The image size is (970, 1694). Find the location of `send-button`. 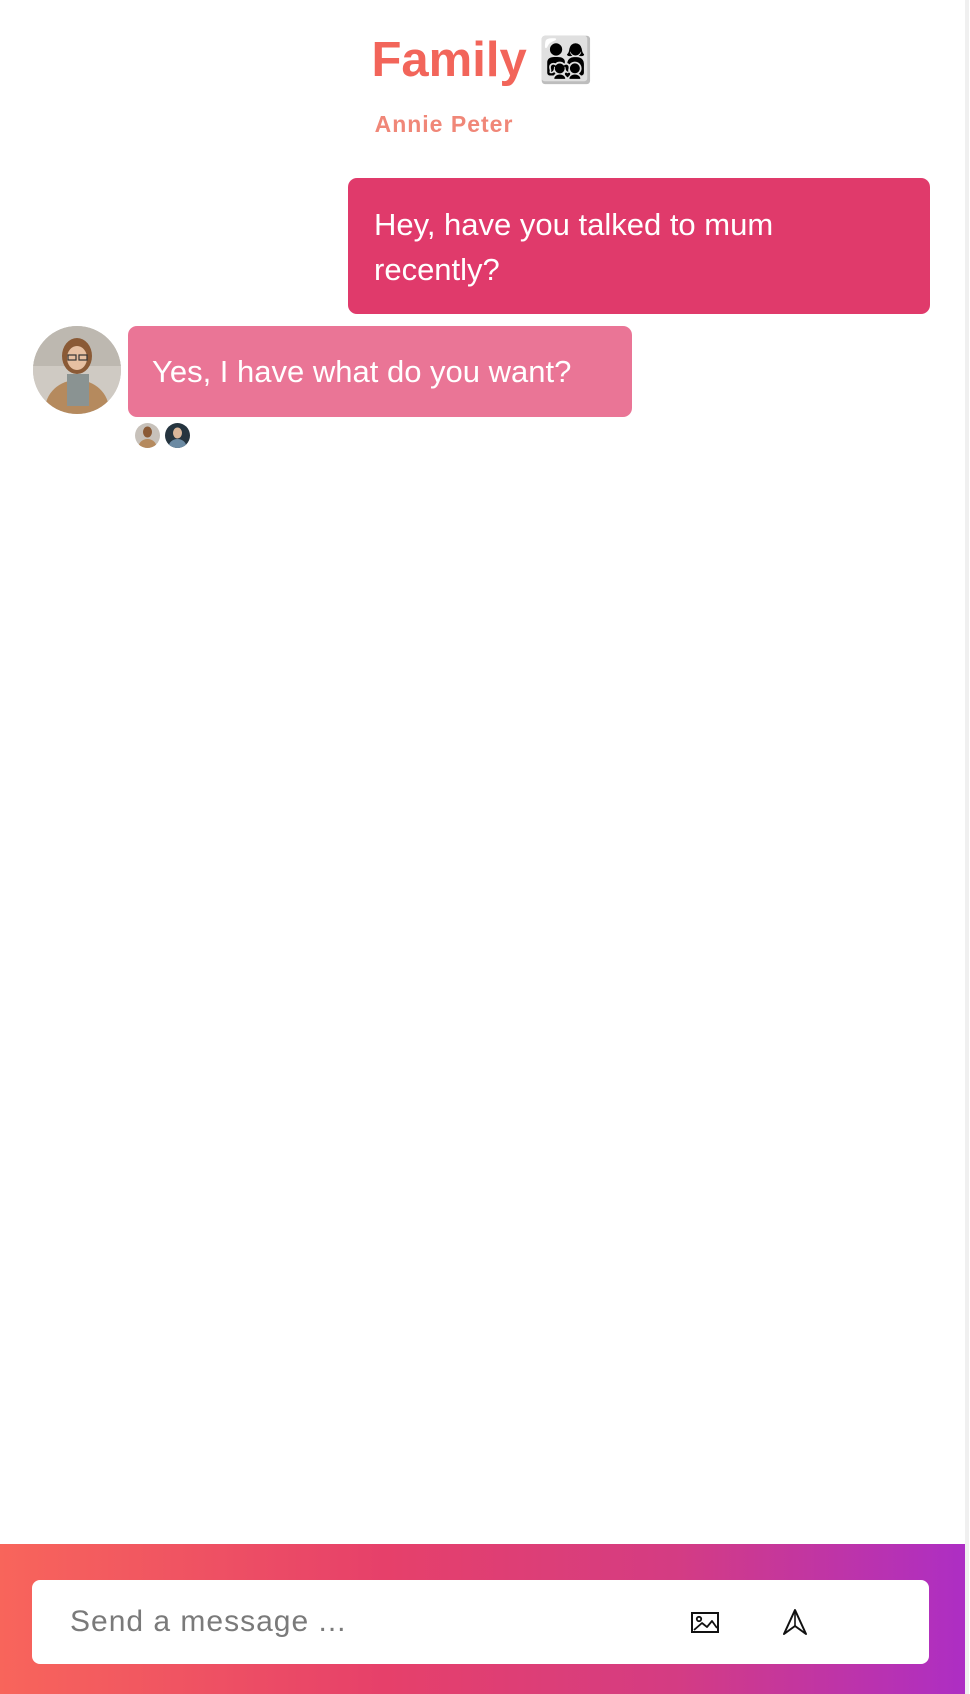

send-button is located at coordinates (795, 1622).